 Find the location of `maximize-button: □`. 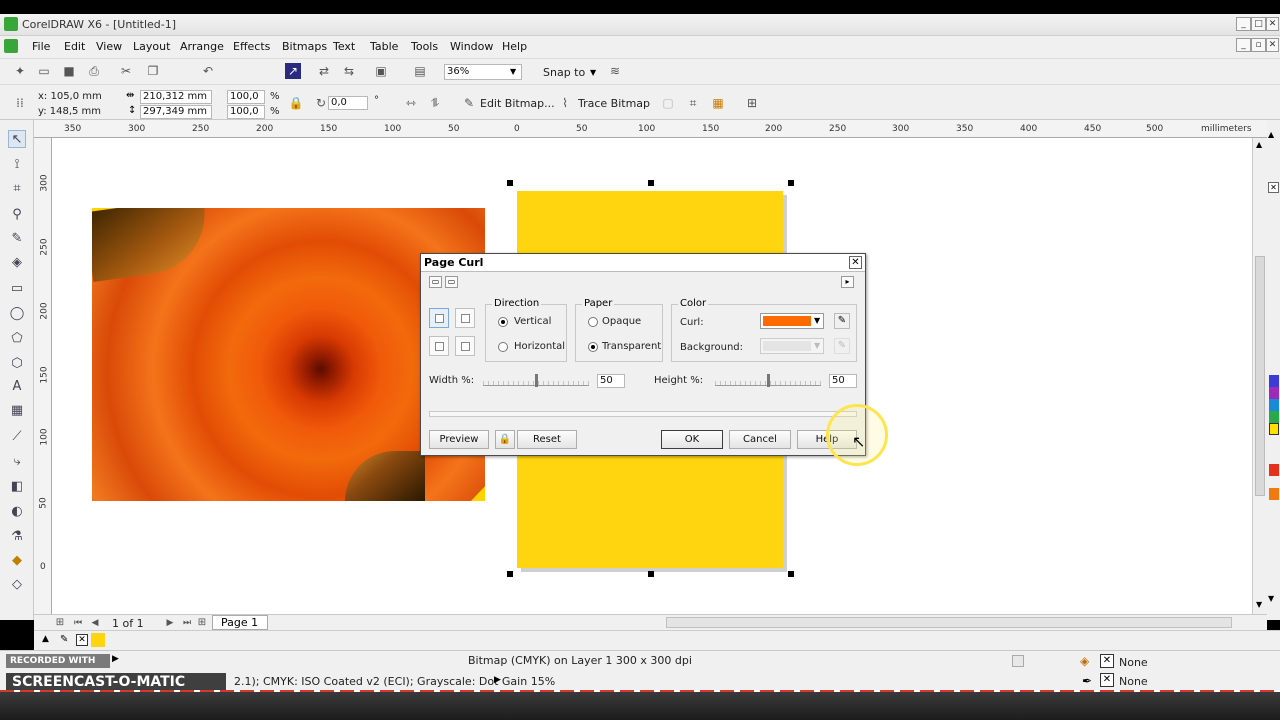

maximize-button: □ is located at coordinates (1258, 24).